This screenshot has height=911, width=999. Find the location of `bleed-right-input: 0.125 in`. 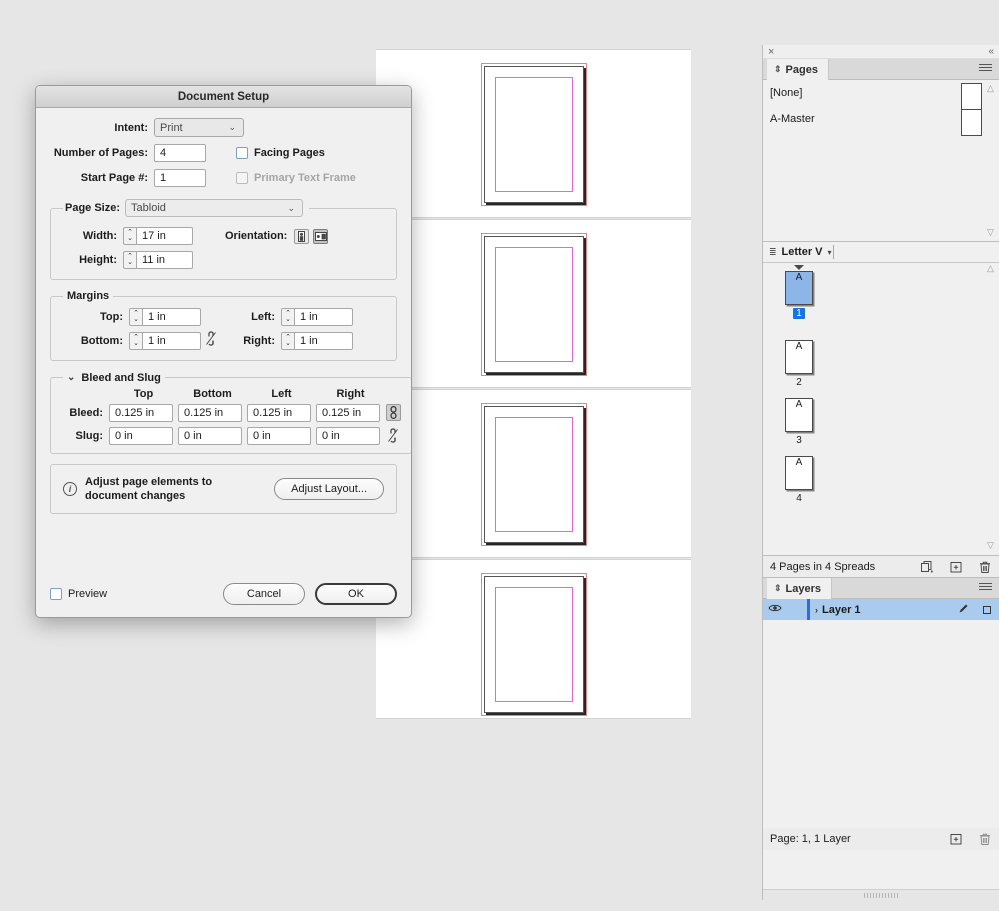

bleed-right-input: 0.125 in is located at coordinates (348, 412).